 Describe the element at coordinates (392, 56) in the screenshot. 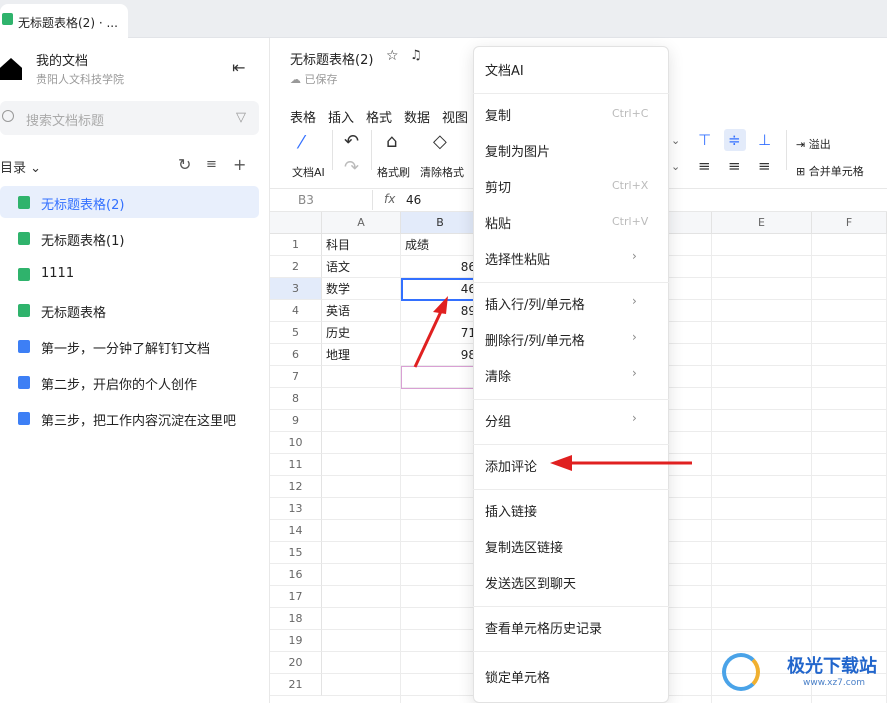

I see `star-icon: ☆` at that location.